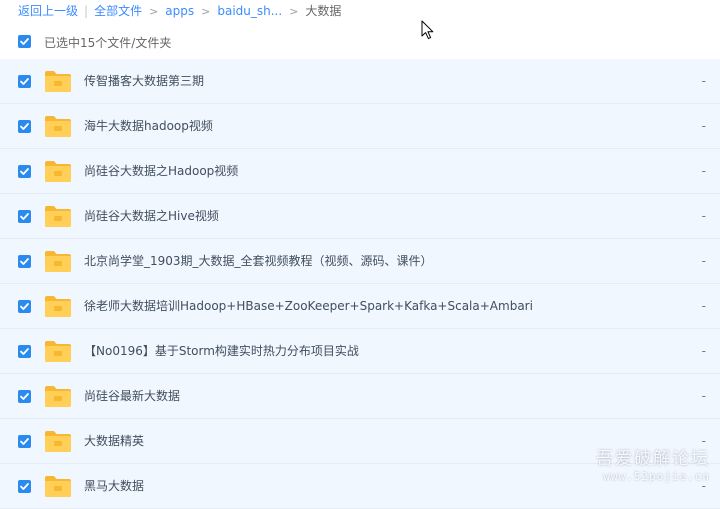 This screenshot has width=720, height=509. Describe the element at coordinates (323, 11) in the screenshot. I see `breadcrumb-current: 大数据` at that location.